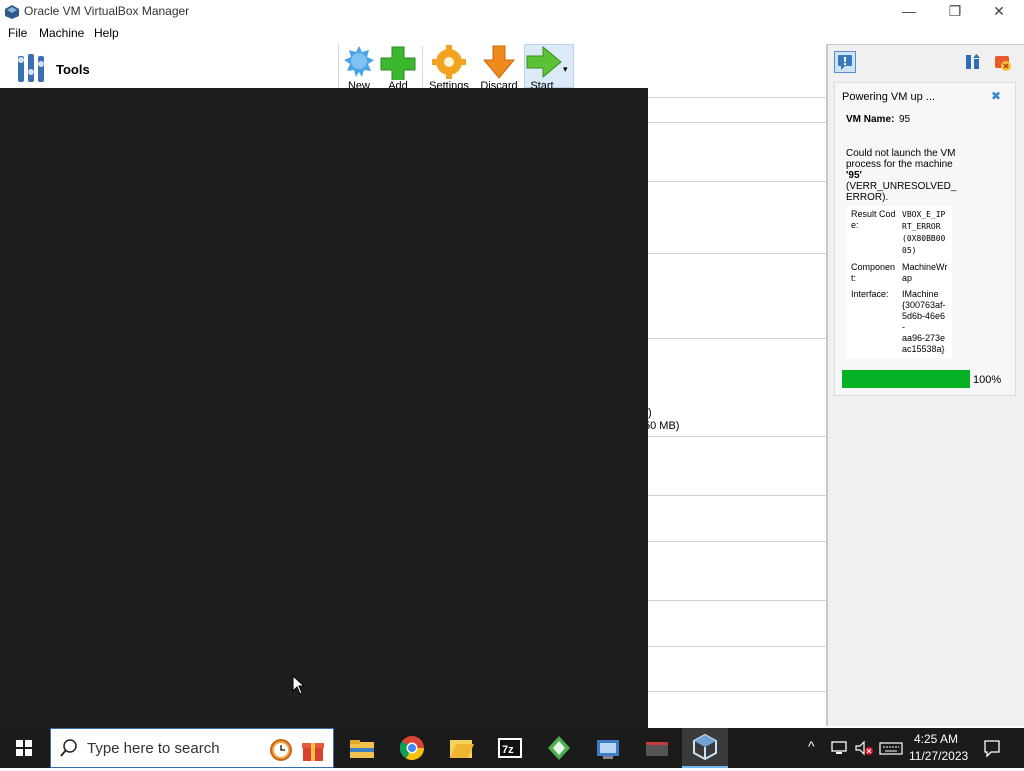 This screenshot has height=771, width=1024. I want to click on discard-button: Discard, so click(499, 68).